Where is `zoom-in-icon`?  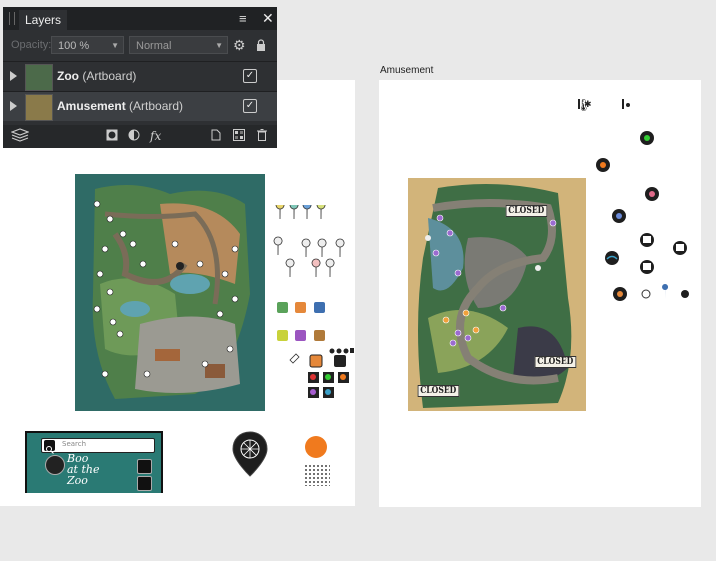
zoom-in-icon is located at coordinates (144, 466).